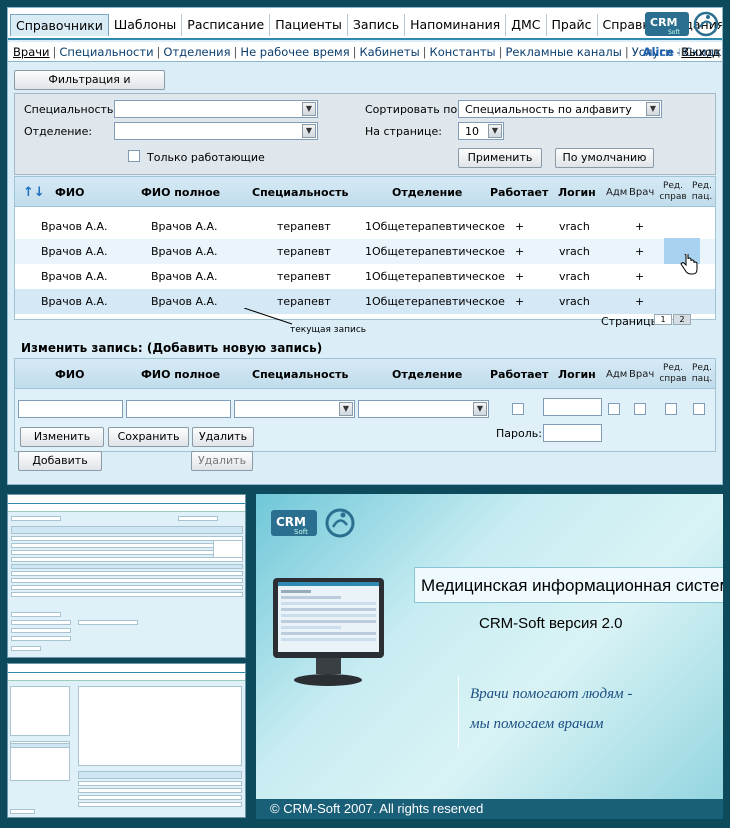  Describe the element at coordinates (31, 52) in the screenshot. I see `submenu-doctors: Врачи` at that location.